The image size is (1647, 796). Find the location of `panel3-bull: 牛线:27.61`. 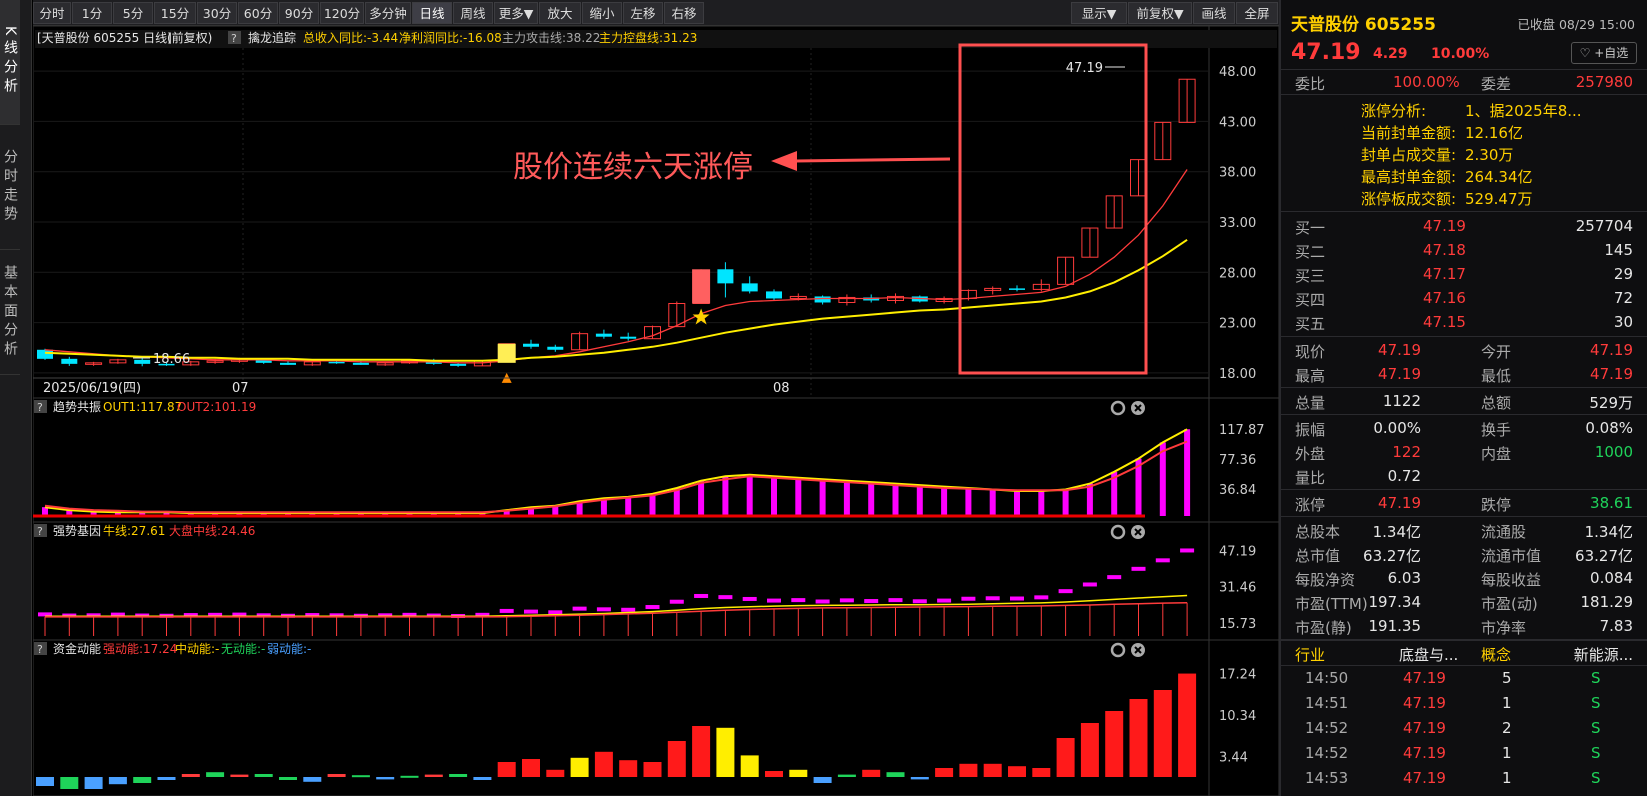

panel3-bull: 牛线:27.61 is located at coordinates (134, 530).